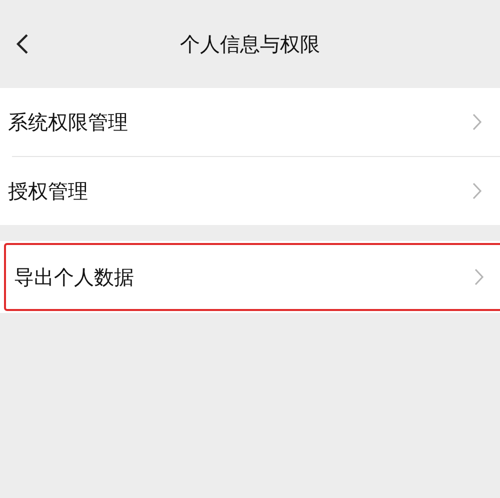 This screenshot has height=498, width=500. Describe the element at coordinates (22, 44) in the screenshot. I see `back-icon` at that location.